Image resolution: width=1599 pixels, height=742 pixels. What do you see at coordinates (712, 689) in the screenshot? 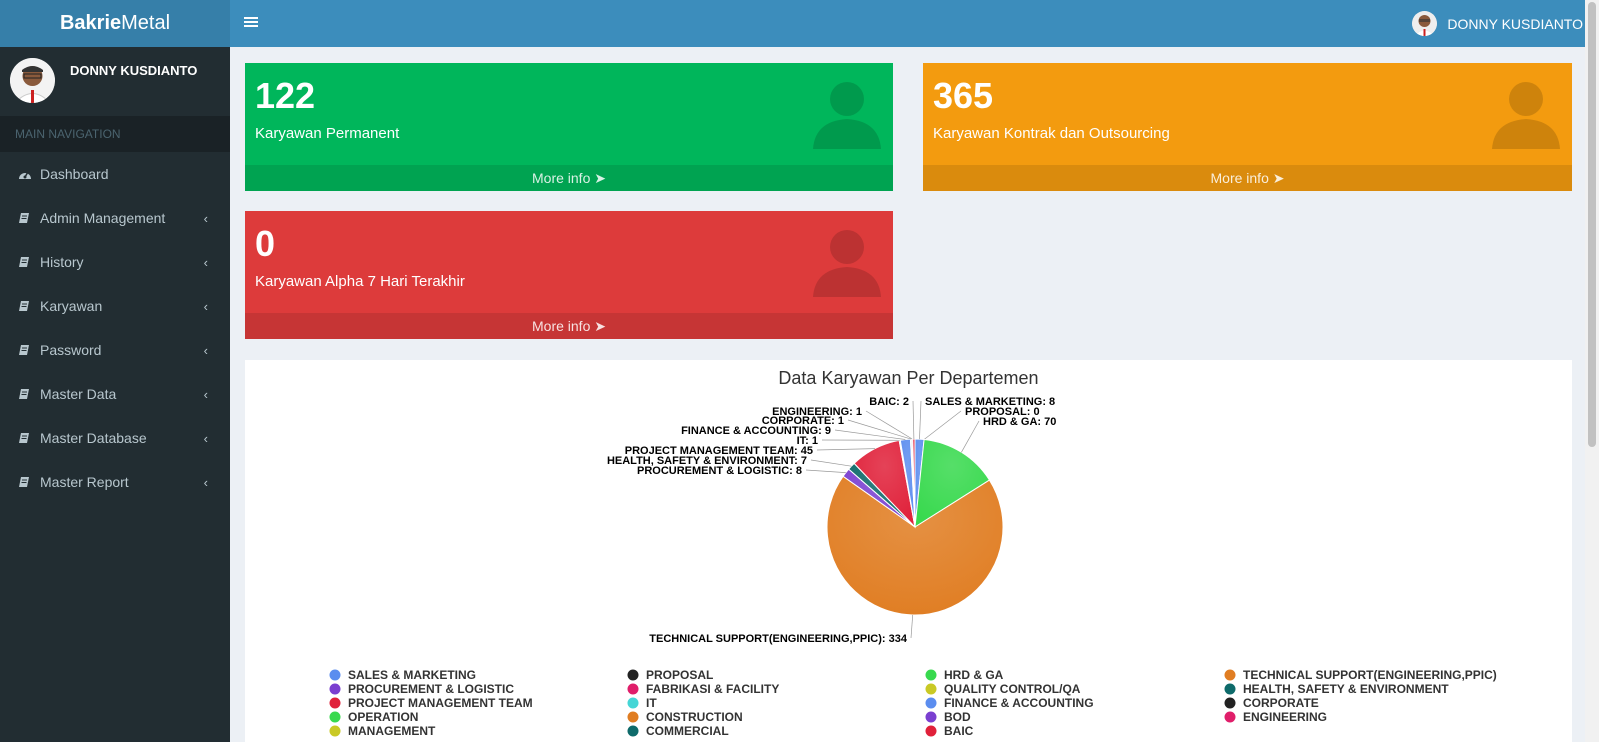
I see `legend-item: FABRIKASI & FACILITY` at bounding box center [712, 689].